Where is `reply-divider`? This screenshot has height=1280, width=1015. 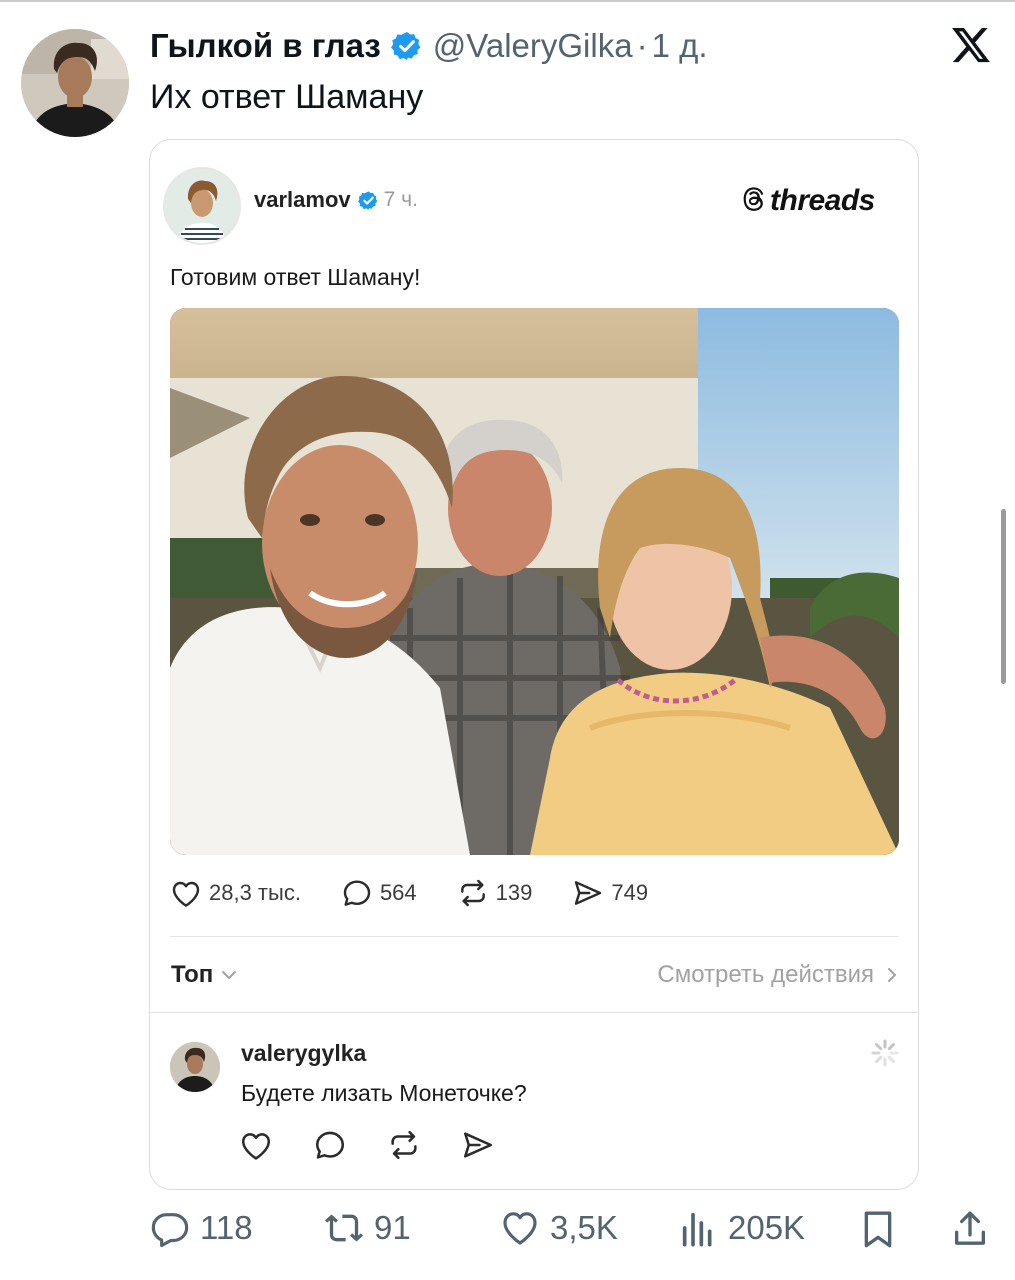
reply-divider is located at coordinates (534, 1012).